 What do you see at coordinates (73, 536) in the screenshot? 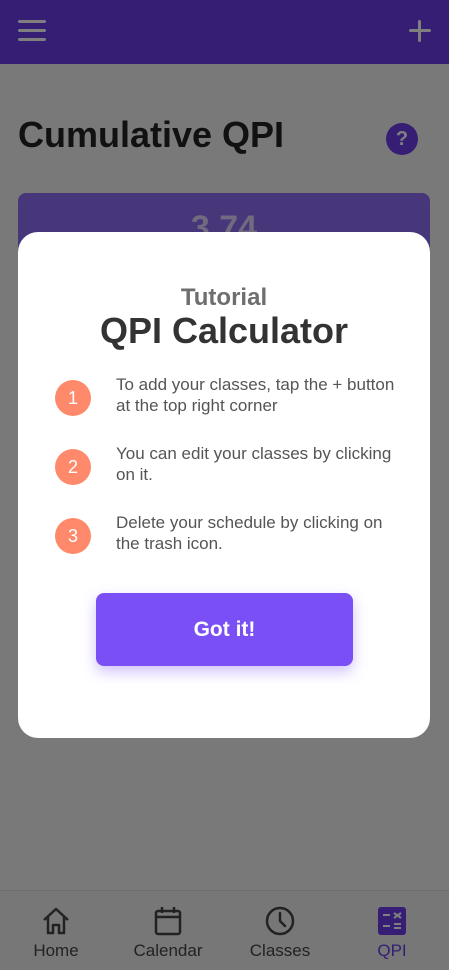
I see `step-number-badge: 3` at bounding box center [73, 536].